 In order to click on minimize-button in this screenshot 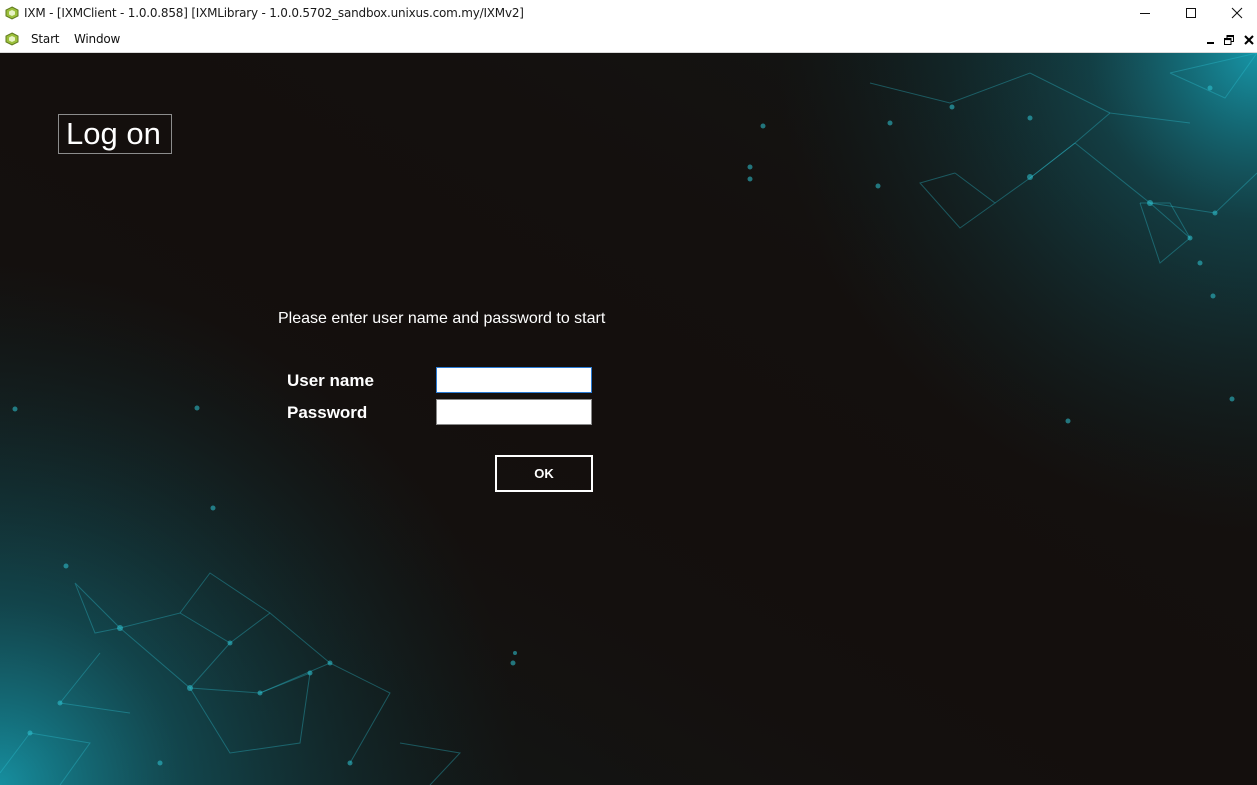, I will do `click(1145, 13)`.